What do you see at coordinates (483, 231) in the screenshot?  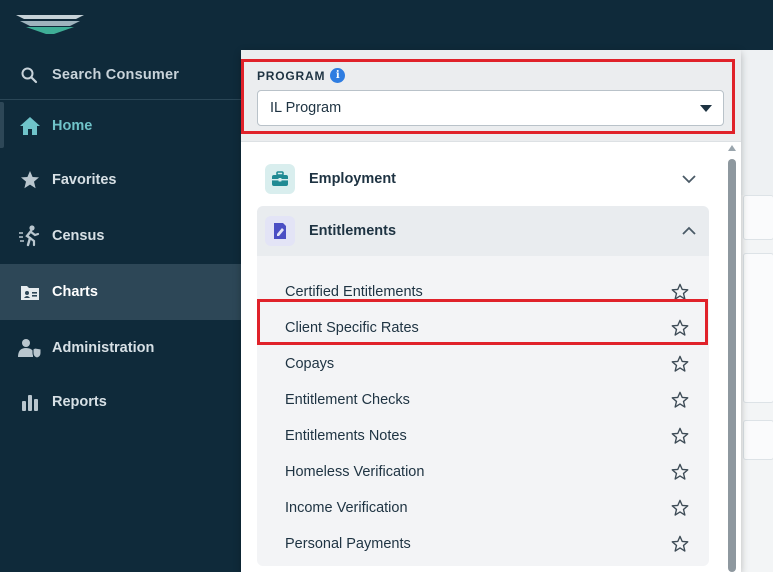 I see `section-entitlements: Entitlements` at bounding box center [483, 231].